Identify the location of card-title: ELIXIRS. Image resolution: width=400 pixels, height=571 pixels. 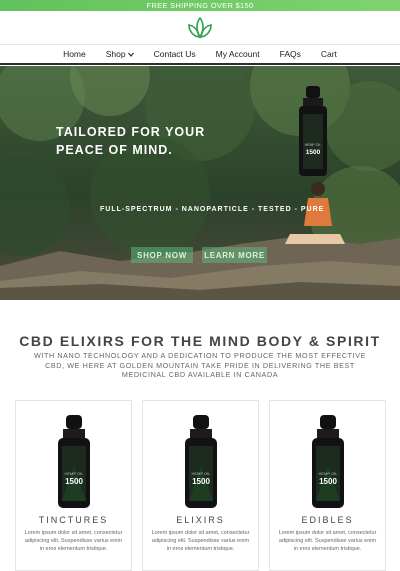
(200, 520).